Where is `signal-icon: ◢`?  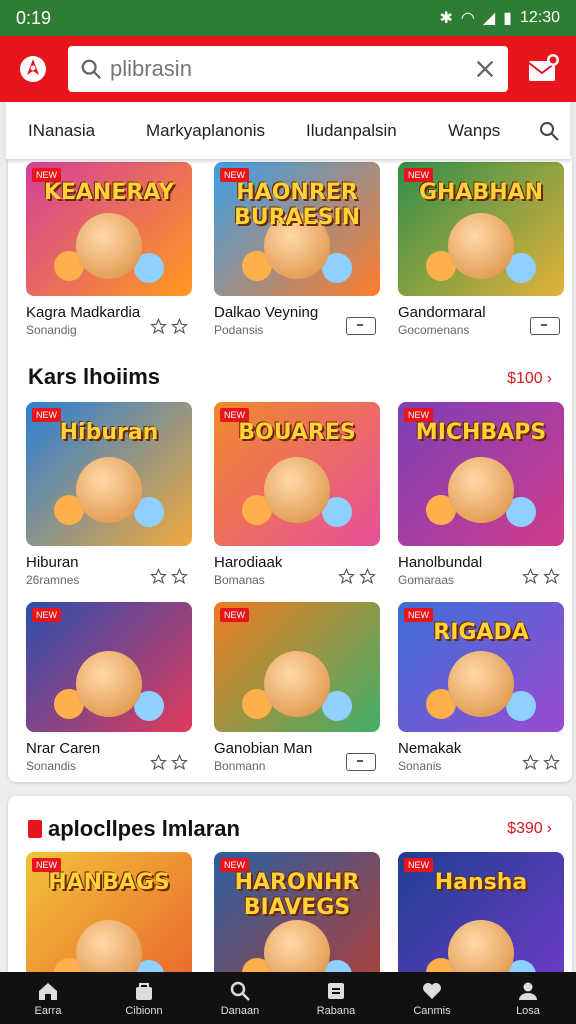 signal-icon: ◢ is located at coordinates (489, 18).